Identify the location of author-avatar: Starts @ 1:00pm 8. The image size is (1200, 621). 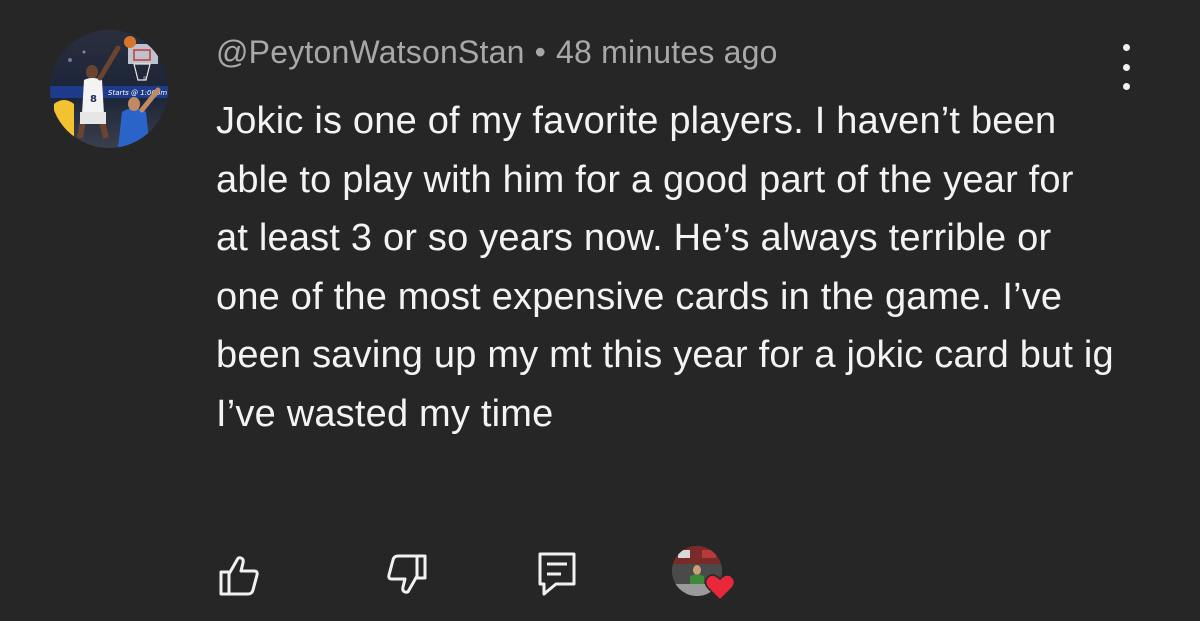
(109, 89).